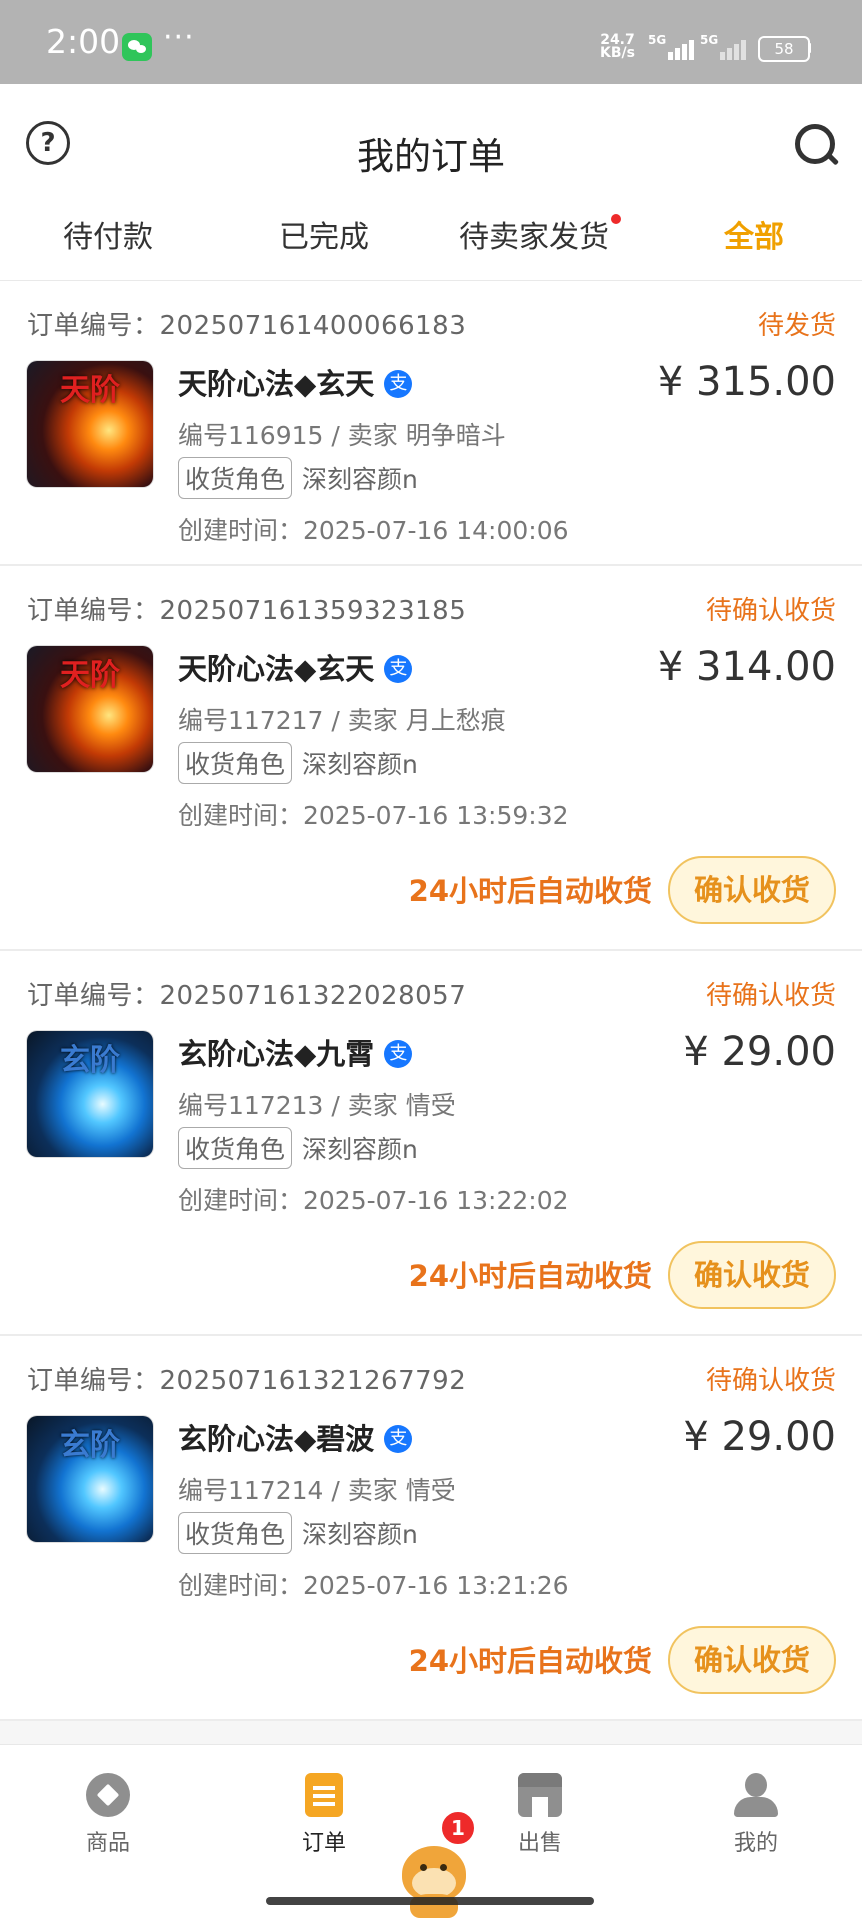  What do you see at coordinates (540, 1795) in the screenshot?
I see `store-icon` at bounding box center [540, 1795].